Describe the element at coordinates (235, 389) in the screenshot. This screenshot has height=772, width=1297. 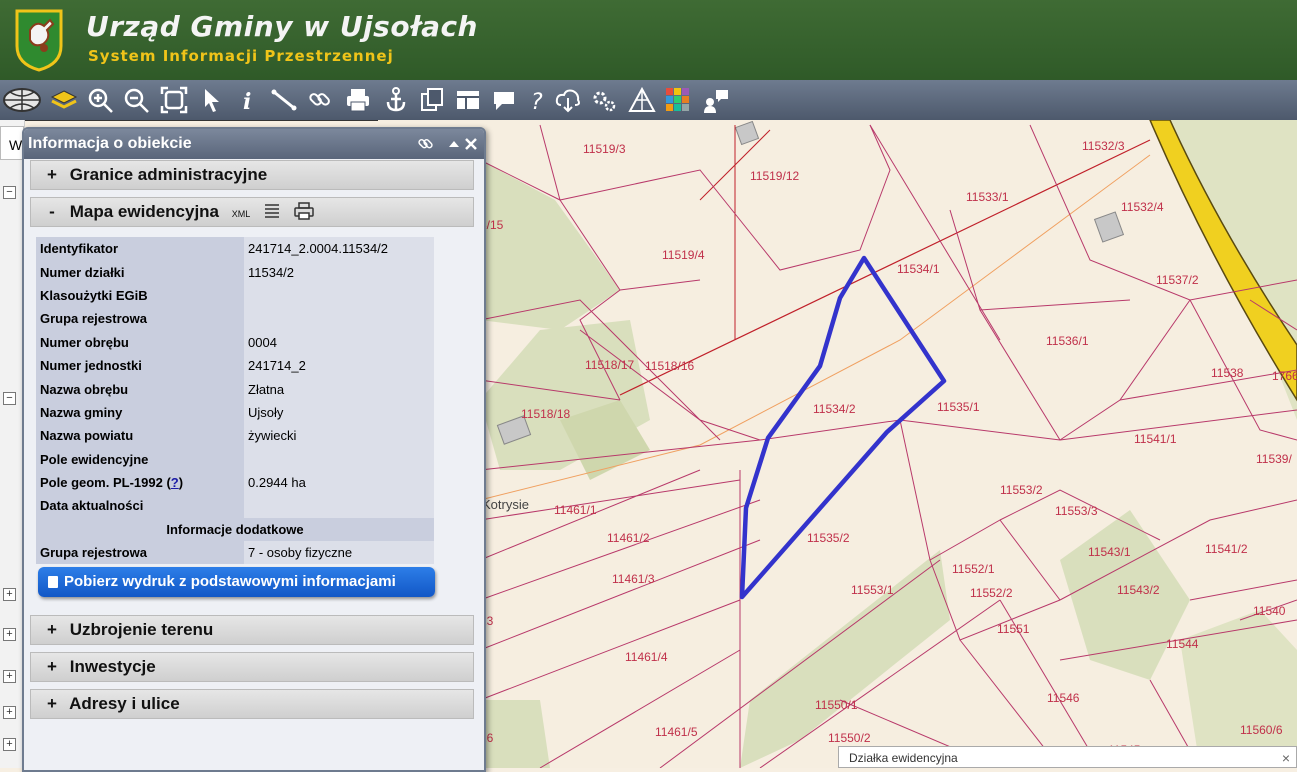
I see `attribute-row: Nazwa obrębu Złatna` at that location.